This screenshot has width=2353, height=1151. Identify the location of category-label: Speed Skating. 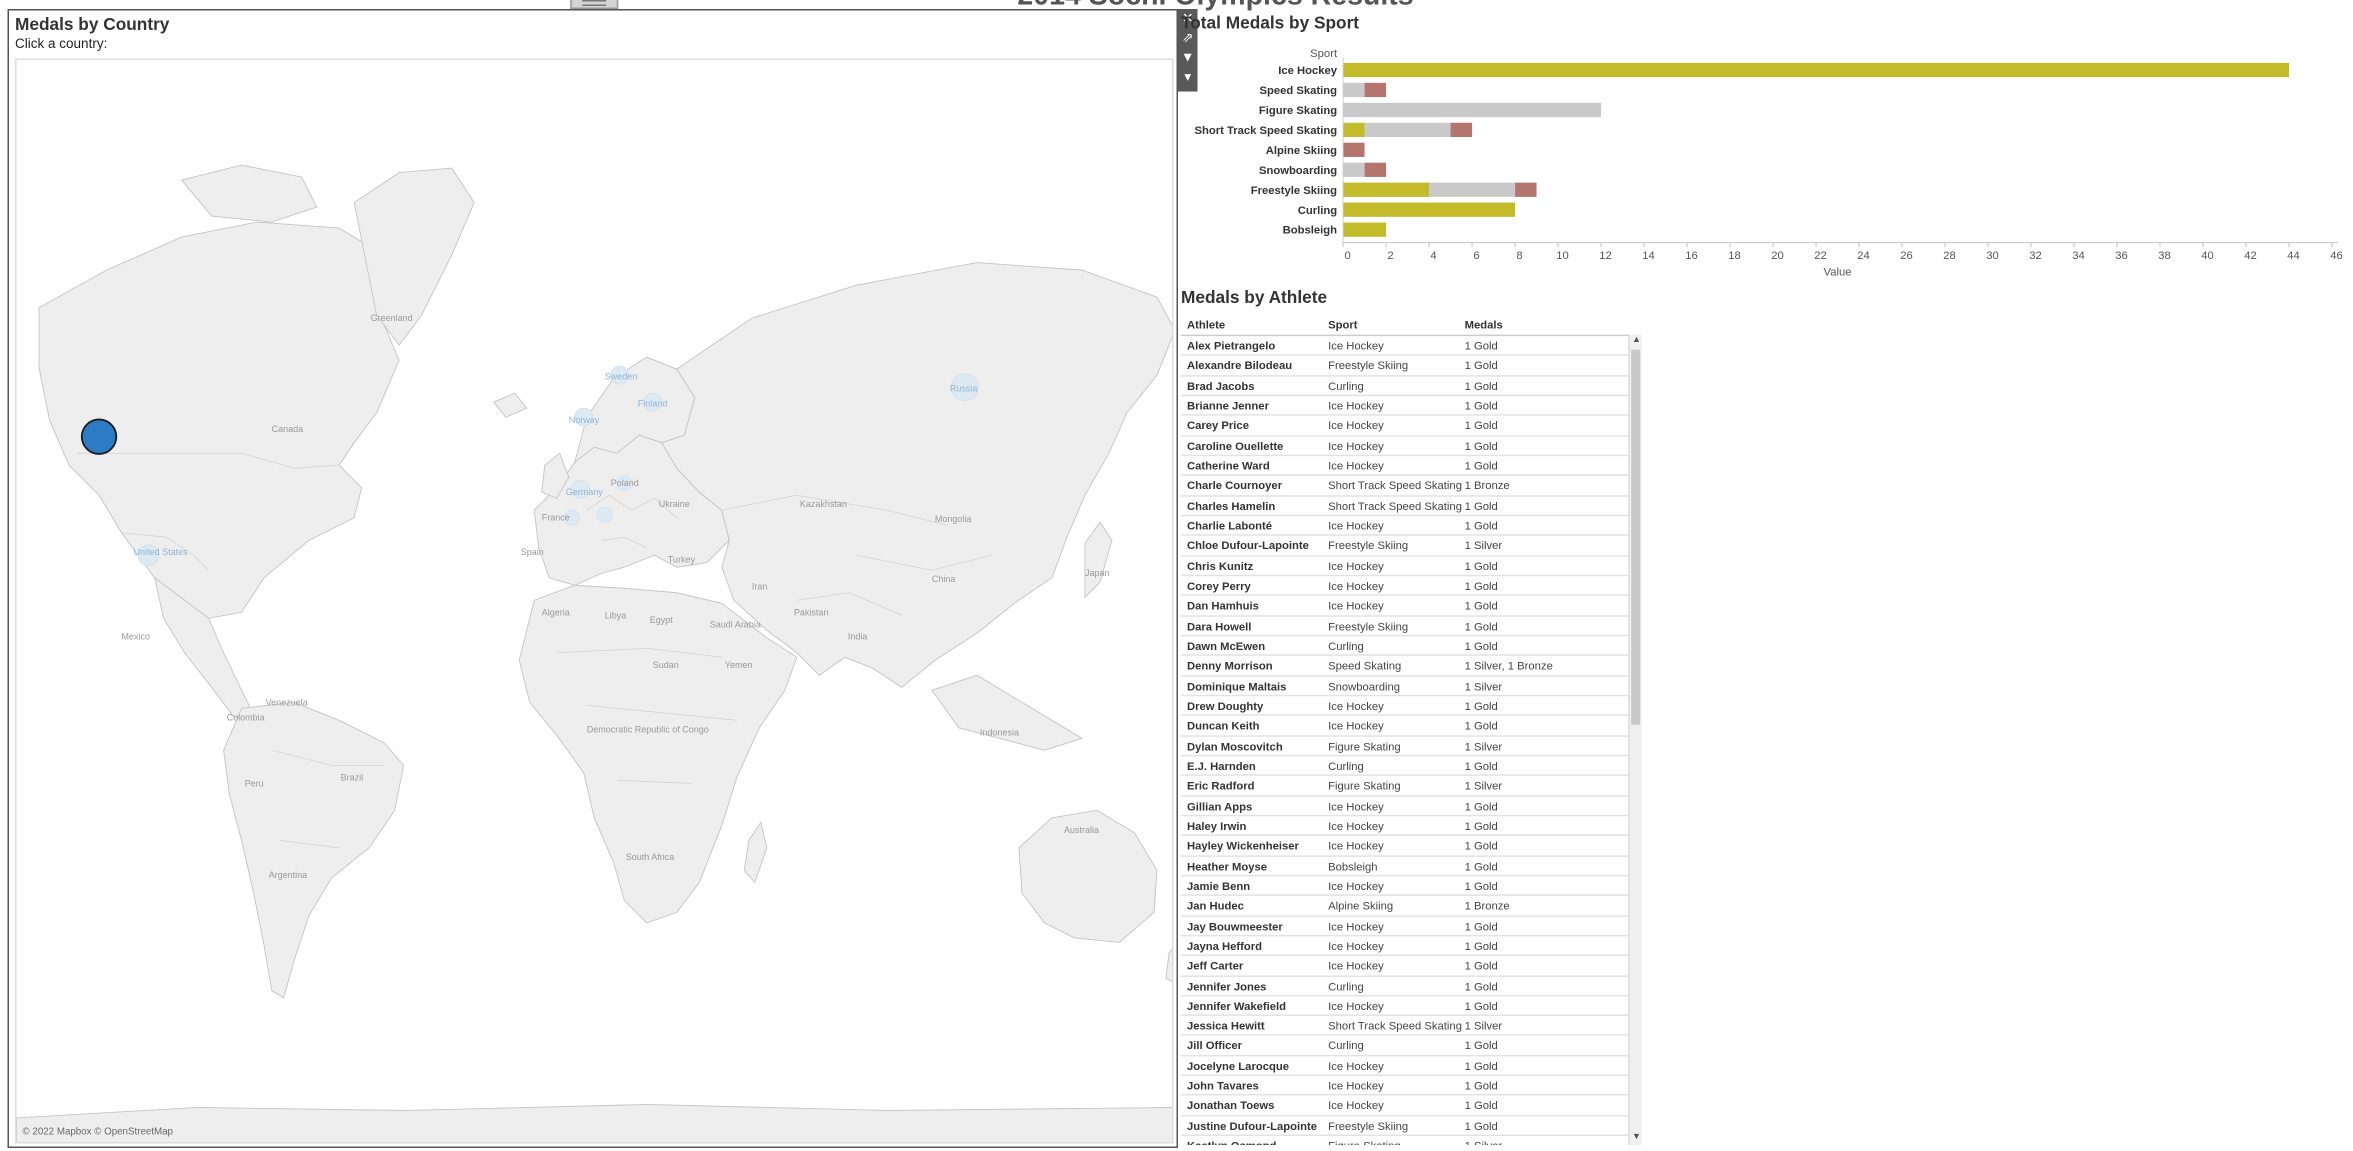
(1299, 91).